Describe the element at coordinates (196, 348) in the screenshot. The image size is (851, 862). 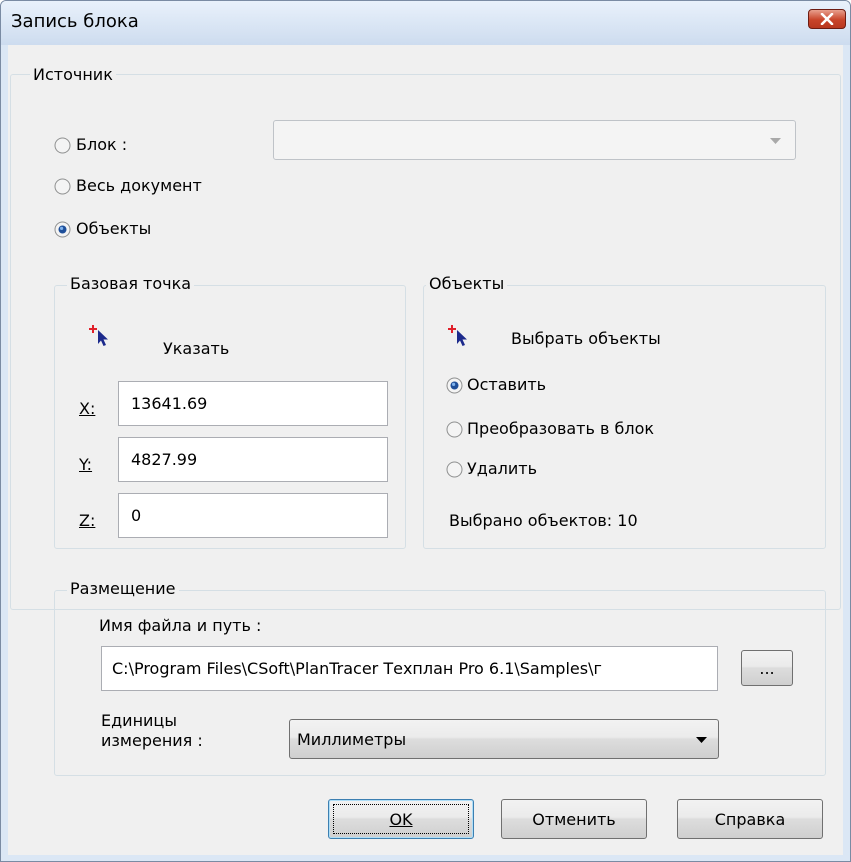
I see `pick-point-label: Указать` at that location.